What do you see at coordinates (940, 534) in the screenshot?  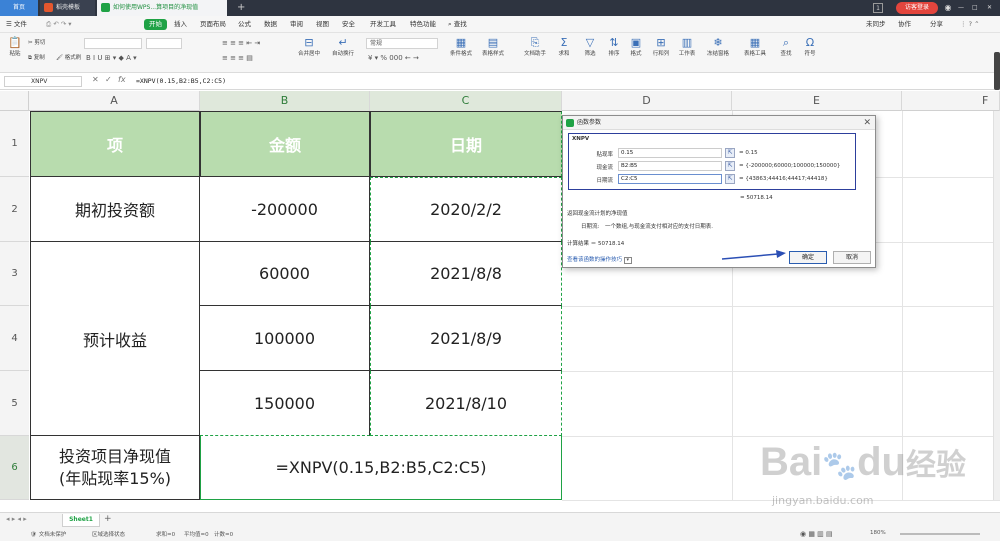 I see `zoom-slider` at bounding box center [940, 534].